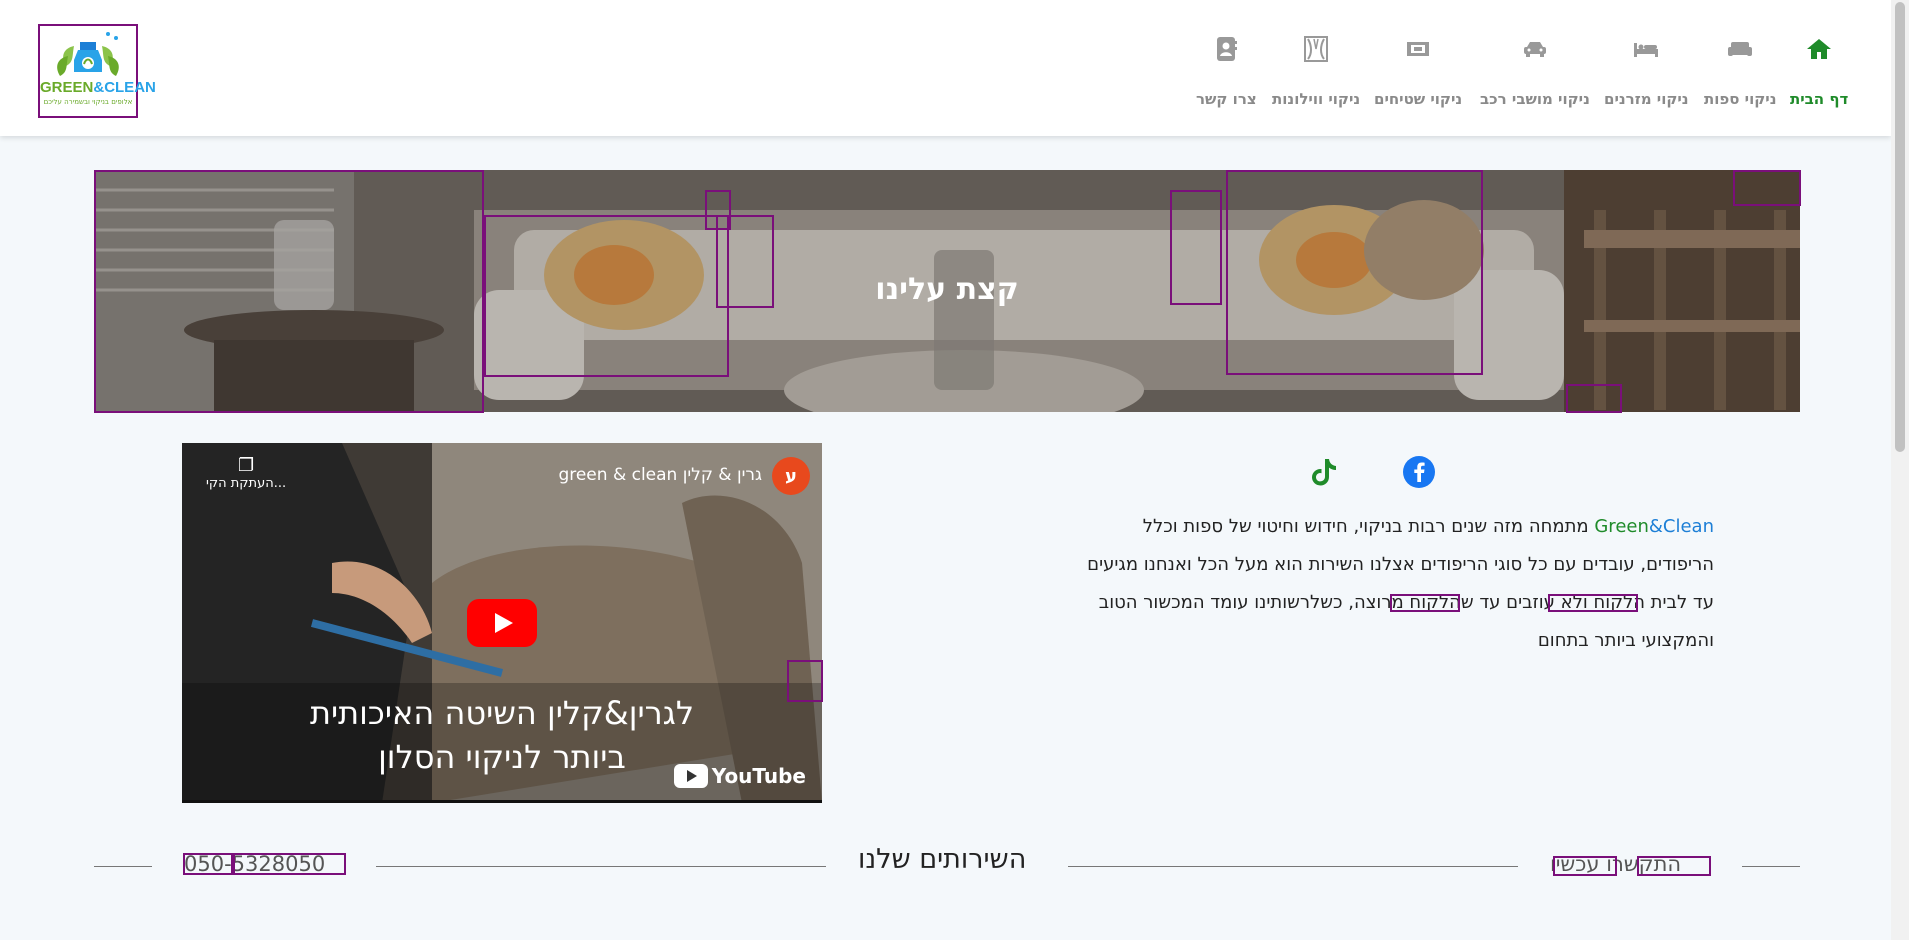 Image resolution: width=1909 pixels, height=940 pixels. I want to click on nav-label-mattress: ניקוי מזרנים, so click(1646, 99).